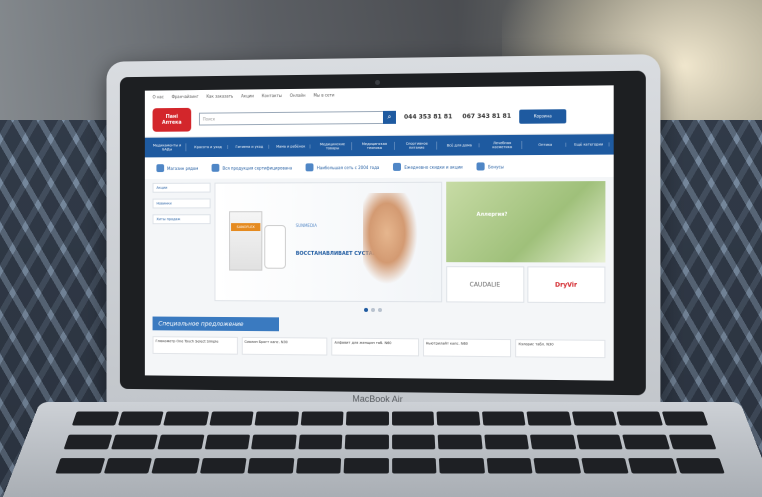 This screenshot has width=762, height=497. Describe the element at coordinates (457, 117) in the screenshot. I see `phone-numbers: 044 353 81 81 067 343 81 81` at that location.